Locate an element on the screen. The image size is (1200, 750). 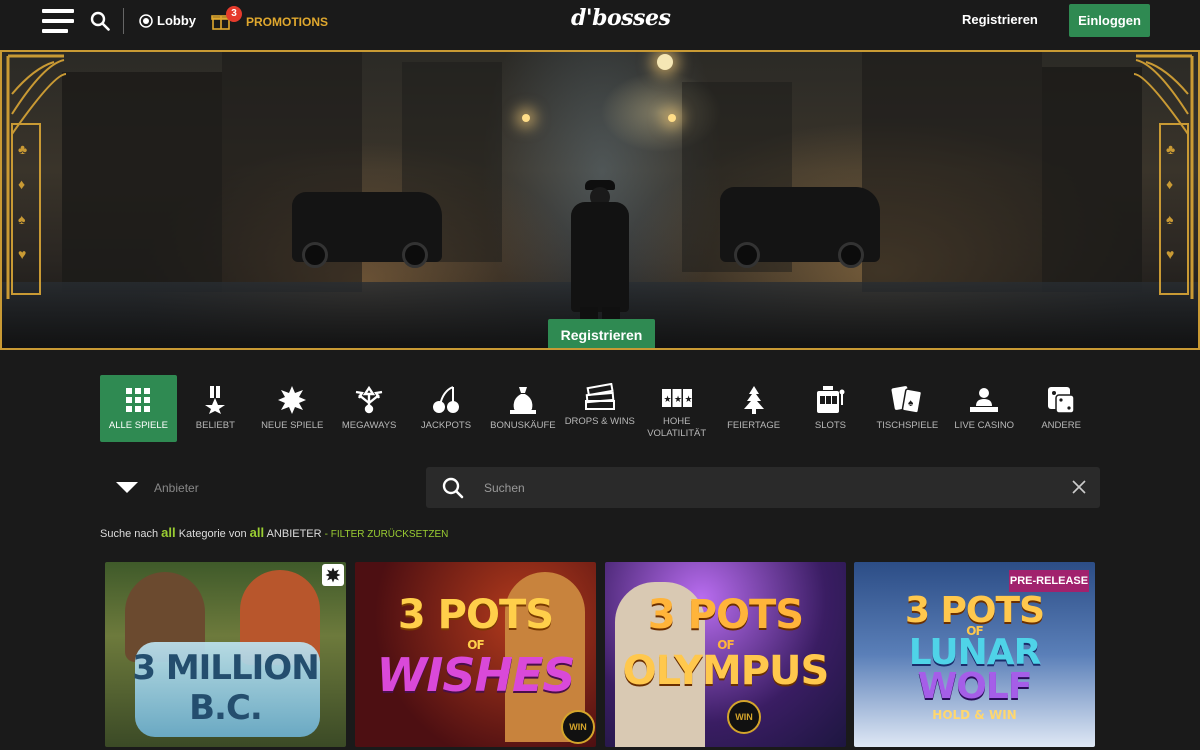
category-hohe-volatilitaet: ★ ★ ★ HOHE VOLATILITÄT is located at coordinates (676, 408).